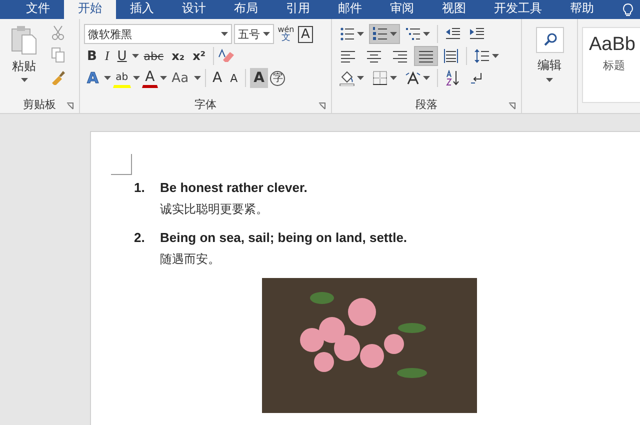  I want to click on ribbon-tab: 引用, so click(298, 9).